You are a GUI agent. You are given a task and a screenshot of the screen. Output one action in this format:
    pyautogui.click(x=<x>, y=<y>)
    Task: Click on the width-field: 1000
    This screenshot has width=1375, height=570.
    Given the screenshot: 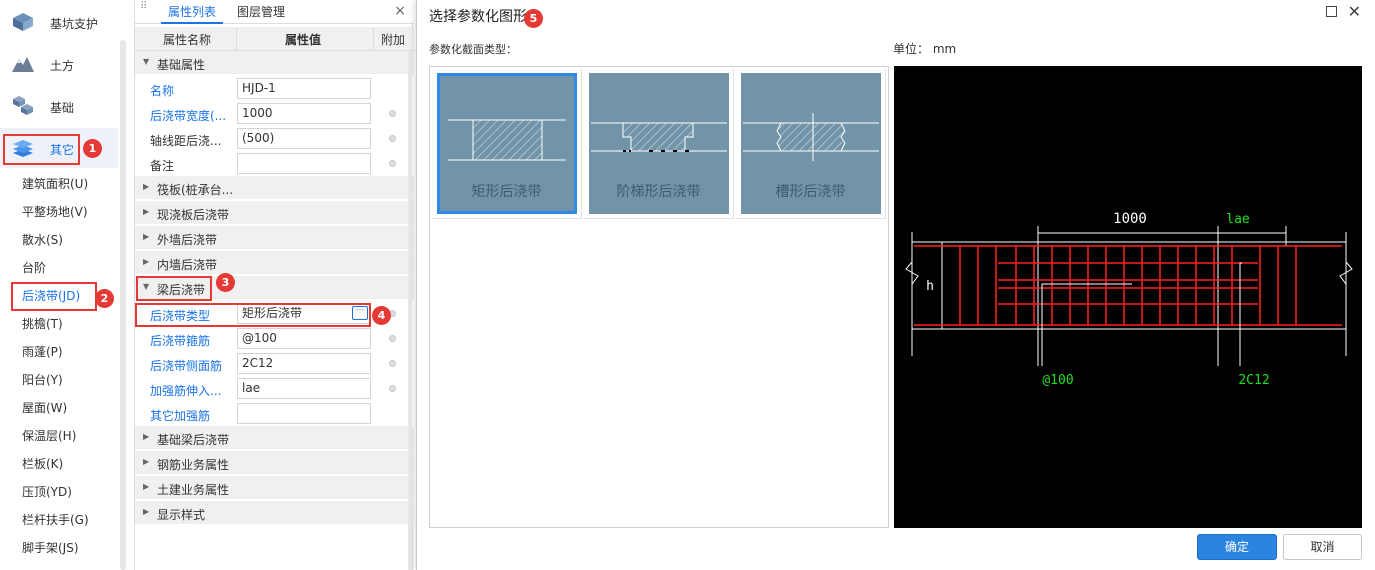 What is the action you would take?
    pyautogui.click(x=304, y=113)
    